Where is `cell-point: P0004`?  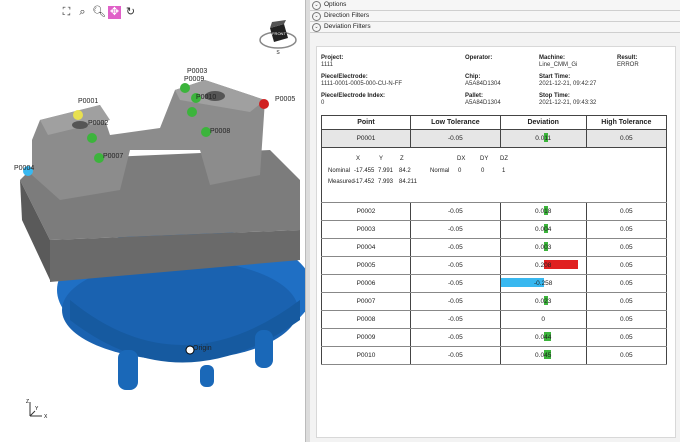
cell-point: P0004 is located at coordinates (366, 247).